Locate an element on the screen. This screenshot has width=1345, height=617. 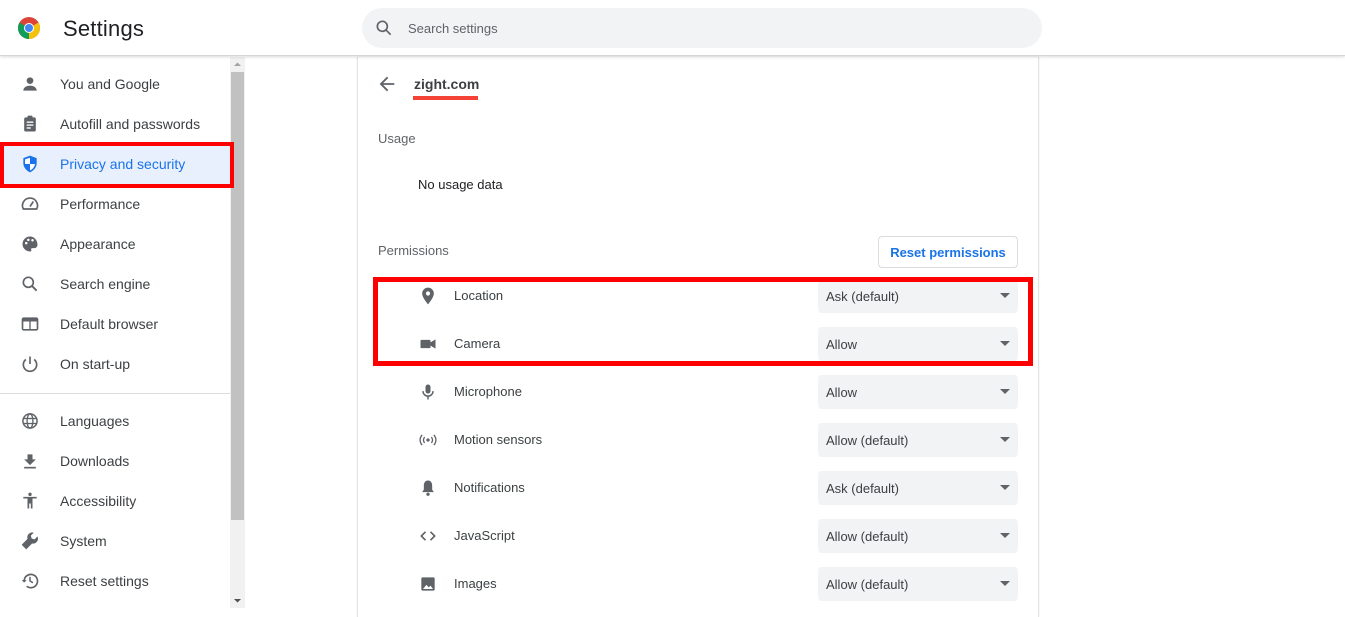
sidebar-item-label: Search engine is located at coordinates (105, 284).